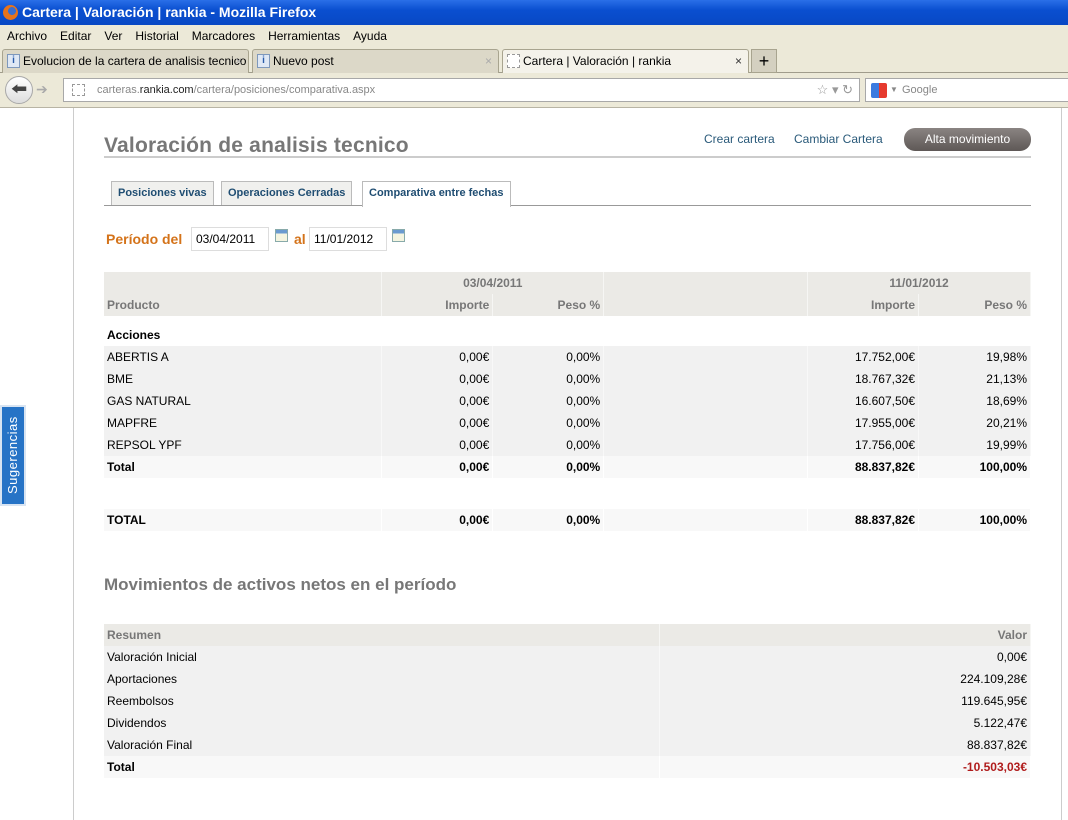  Describe the element at coordinates (42, 89) in the screenshot. I see `forward-button: ➔` at that location.